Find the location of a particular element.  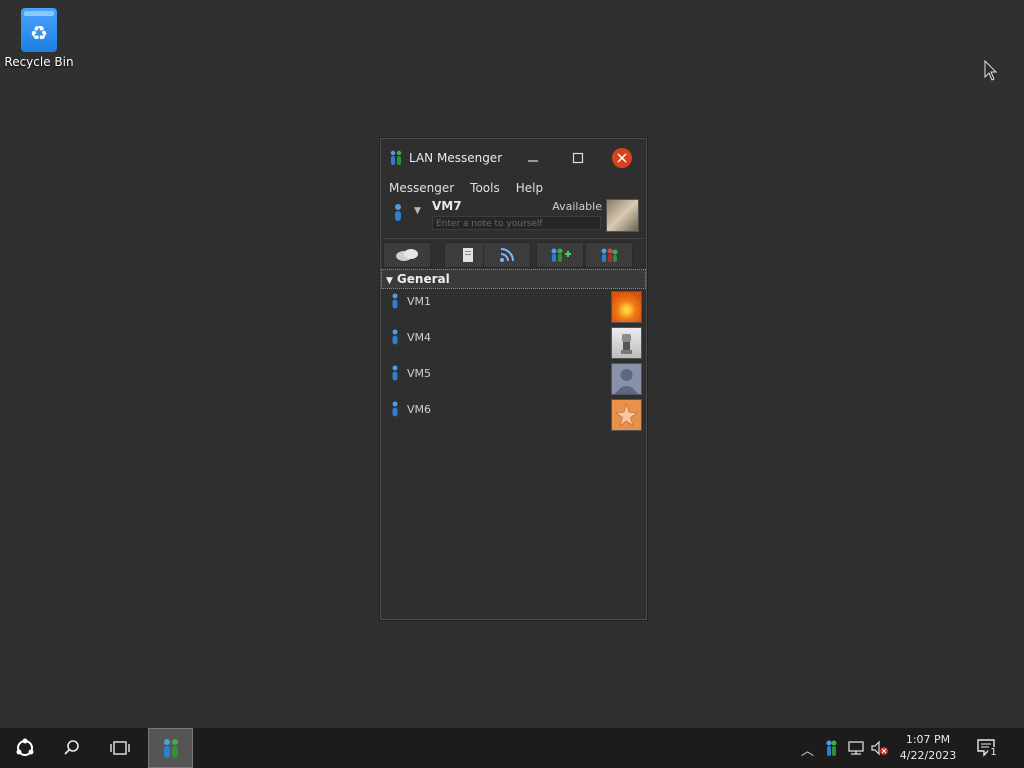

contact-name: VM6 is located at coordinates (419, 409).